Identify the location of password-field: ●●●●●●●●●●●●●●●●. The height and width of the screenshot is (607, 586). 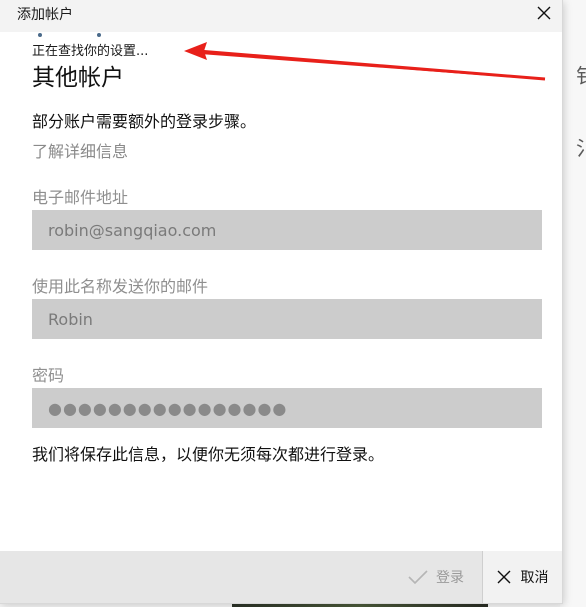
(287, 408).